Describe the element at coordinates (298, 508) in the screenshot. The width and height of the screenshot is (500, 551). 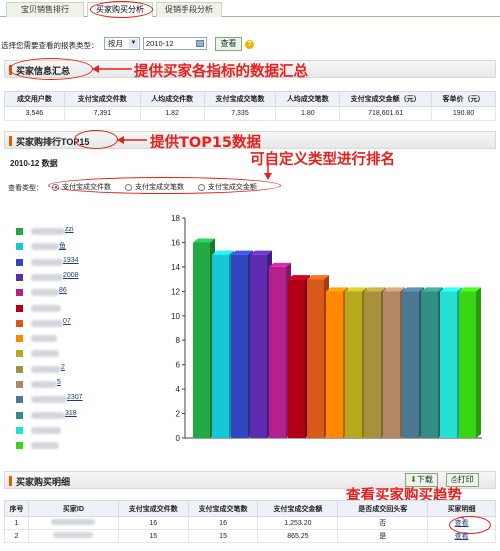
I see `detail-header: 支付宝成交金额` at that location.